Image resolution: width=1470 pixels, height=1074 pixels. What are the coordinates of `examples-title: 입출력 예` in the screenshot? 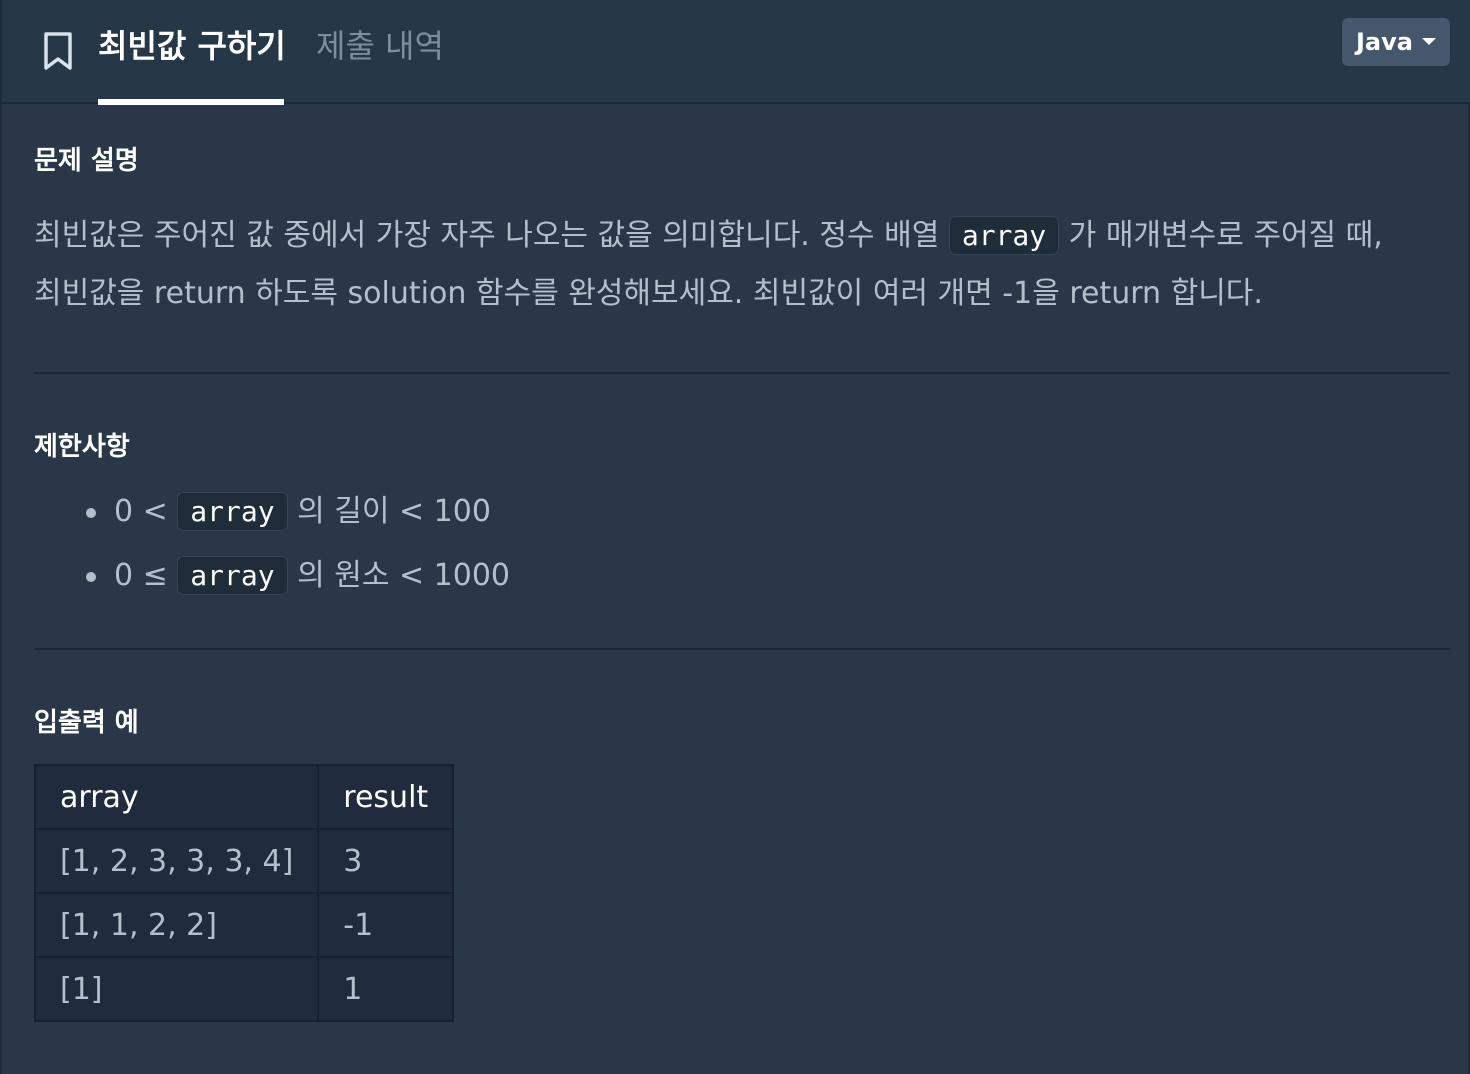 It's located at (86, 723).